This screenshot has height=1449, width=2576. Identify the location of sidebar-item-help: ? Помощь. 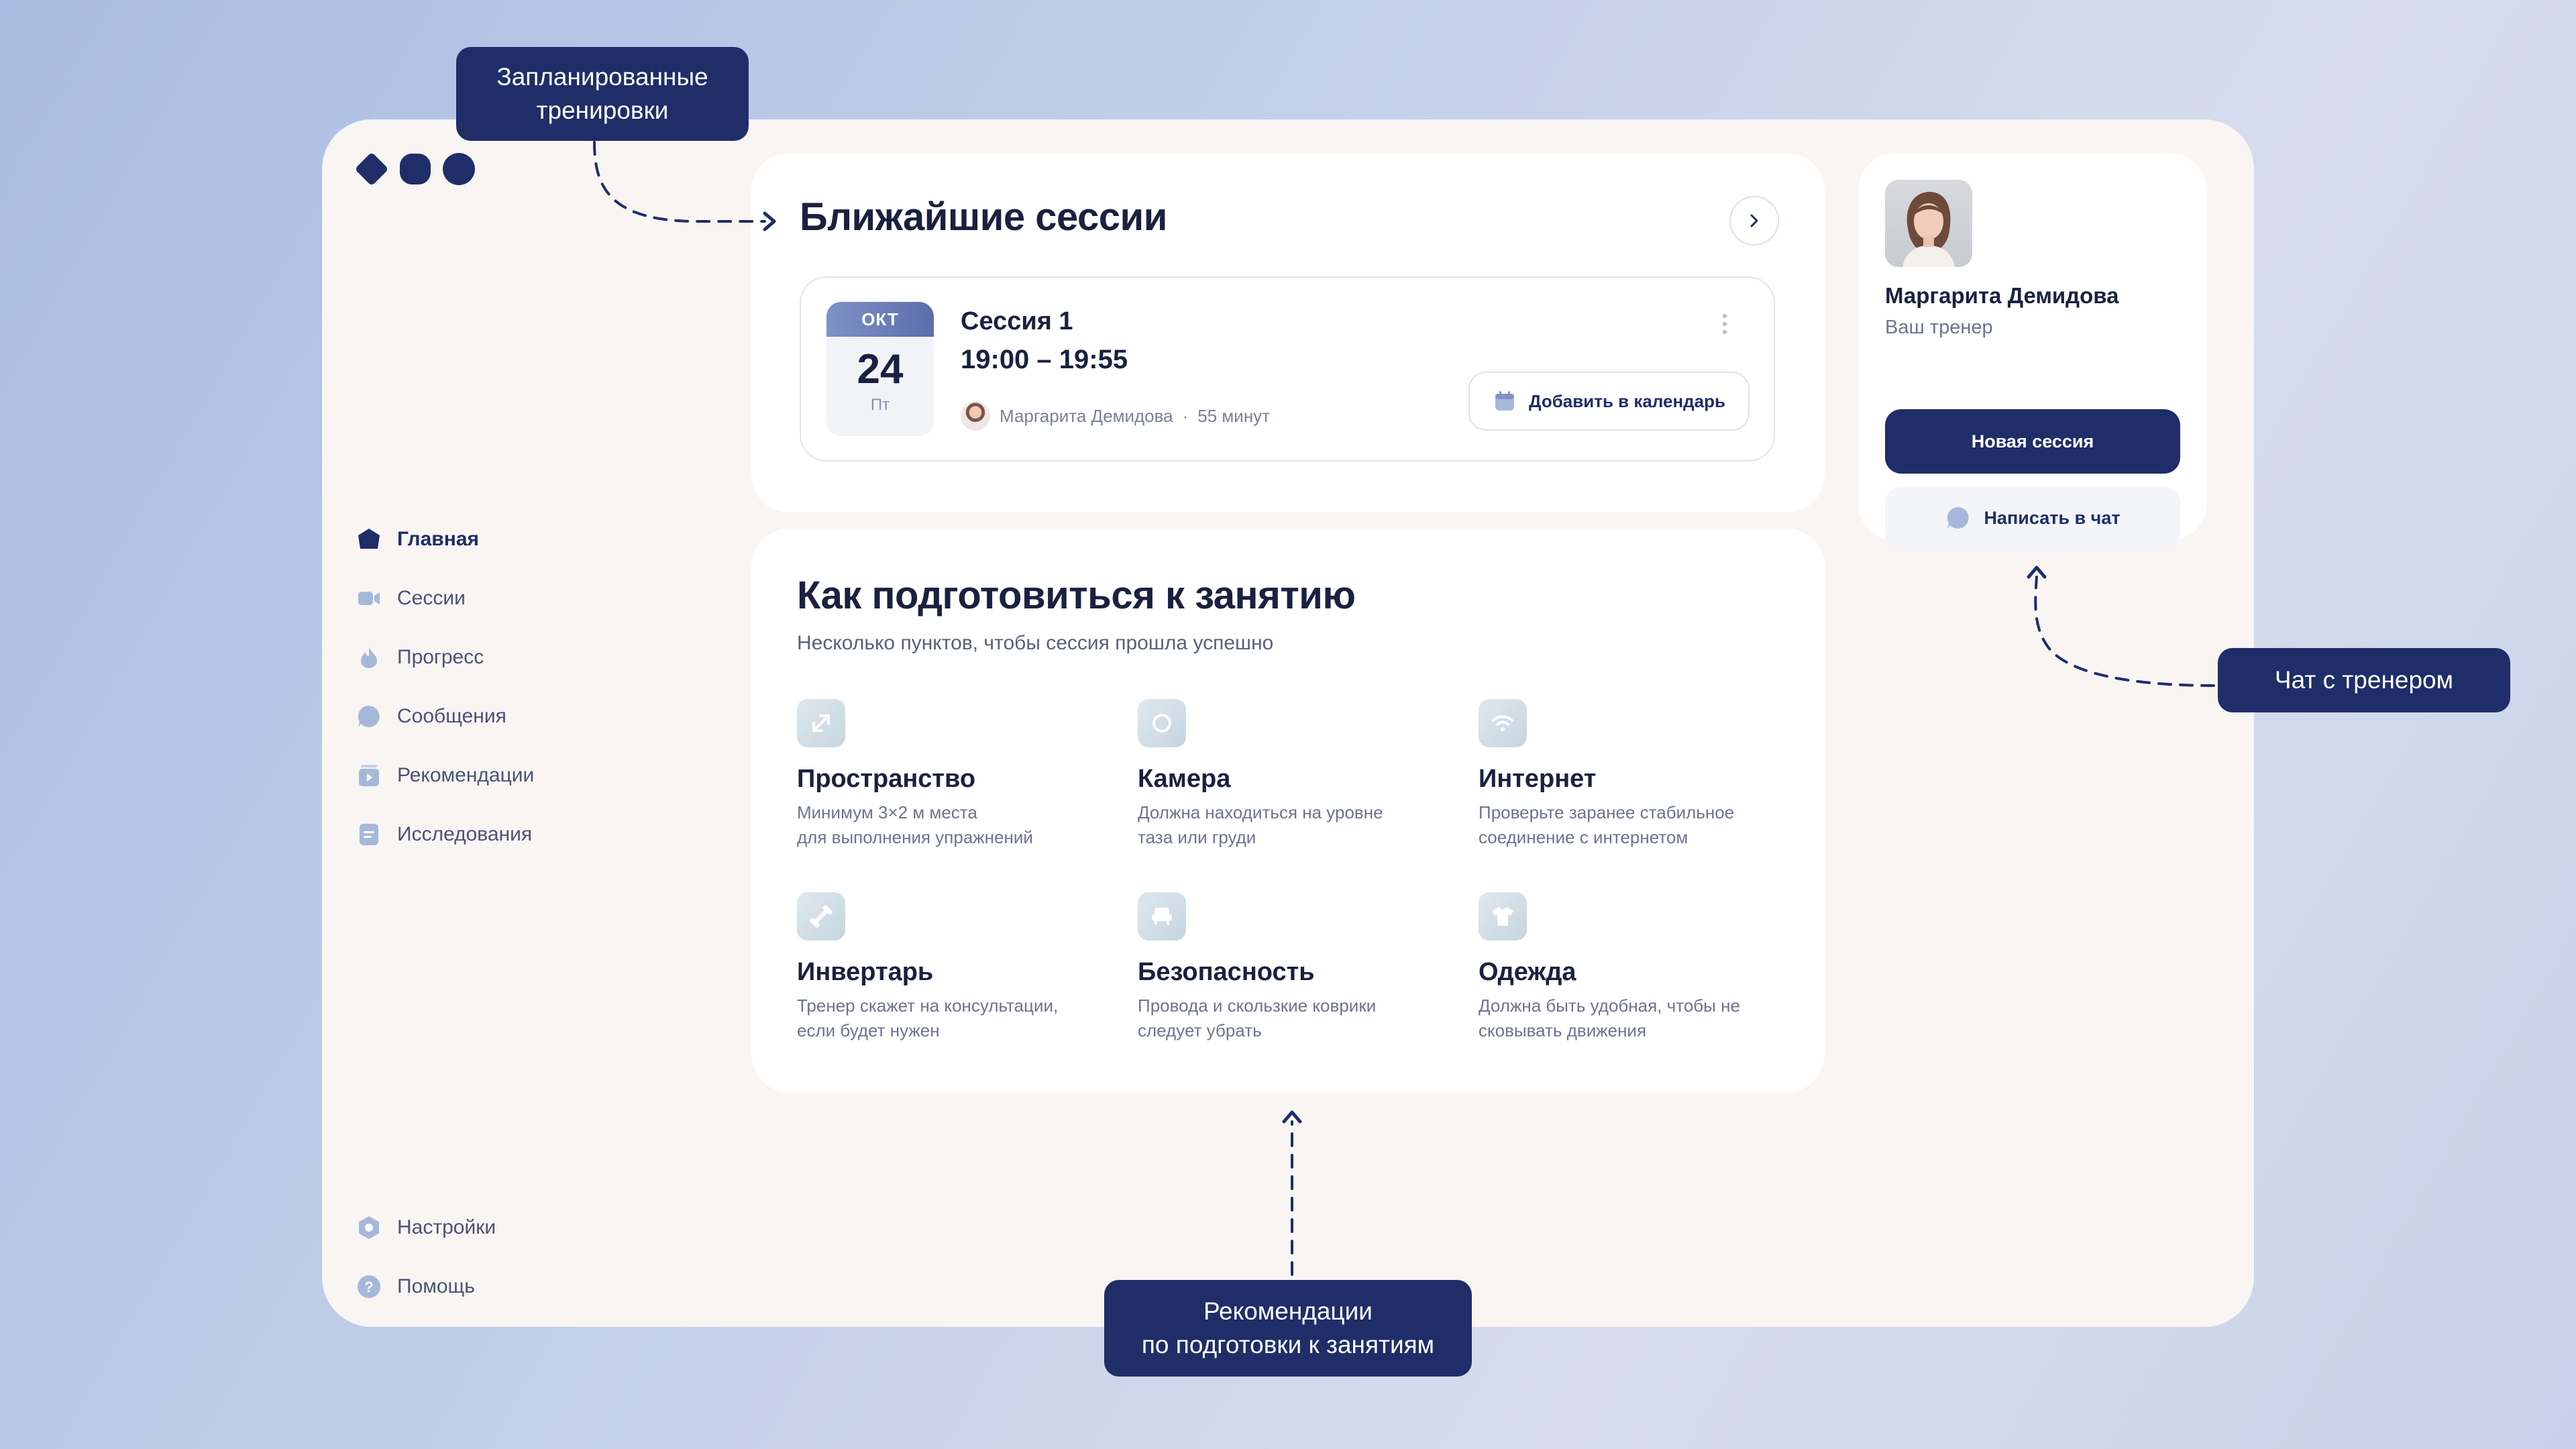
(426, 1286).